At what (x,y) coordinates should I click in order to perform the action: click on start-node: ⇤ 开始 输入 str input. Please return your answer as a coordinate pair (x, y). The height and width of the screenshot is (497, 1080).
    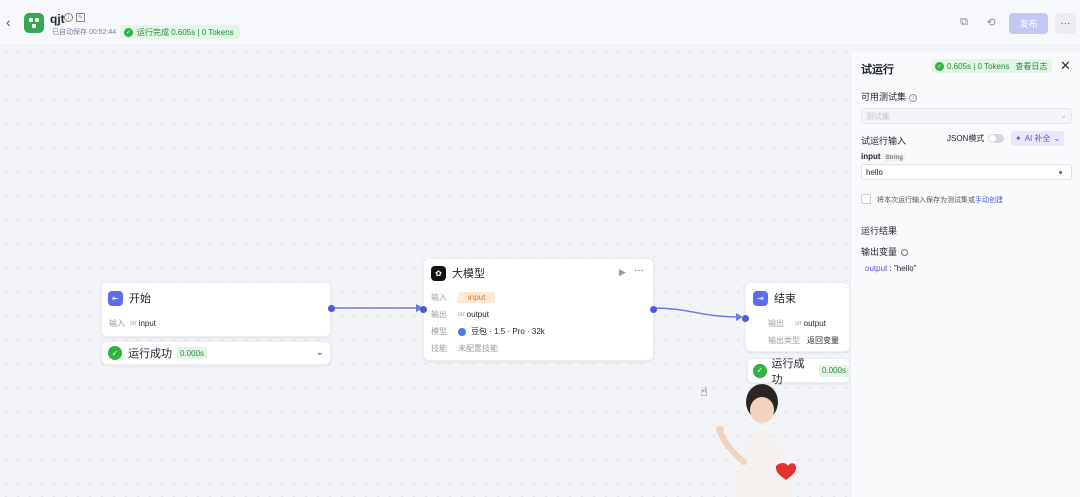
    Looking at the image, I should click on (218, 309).